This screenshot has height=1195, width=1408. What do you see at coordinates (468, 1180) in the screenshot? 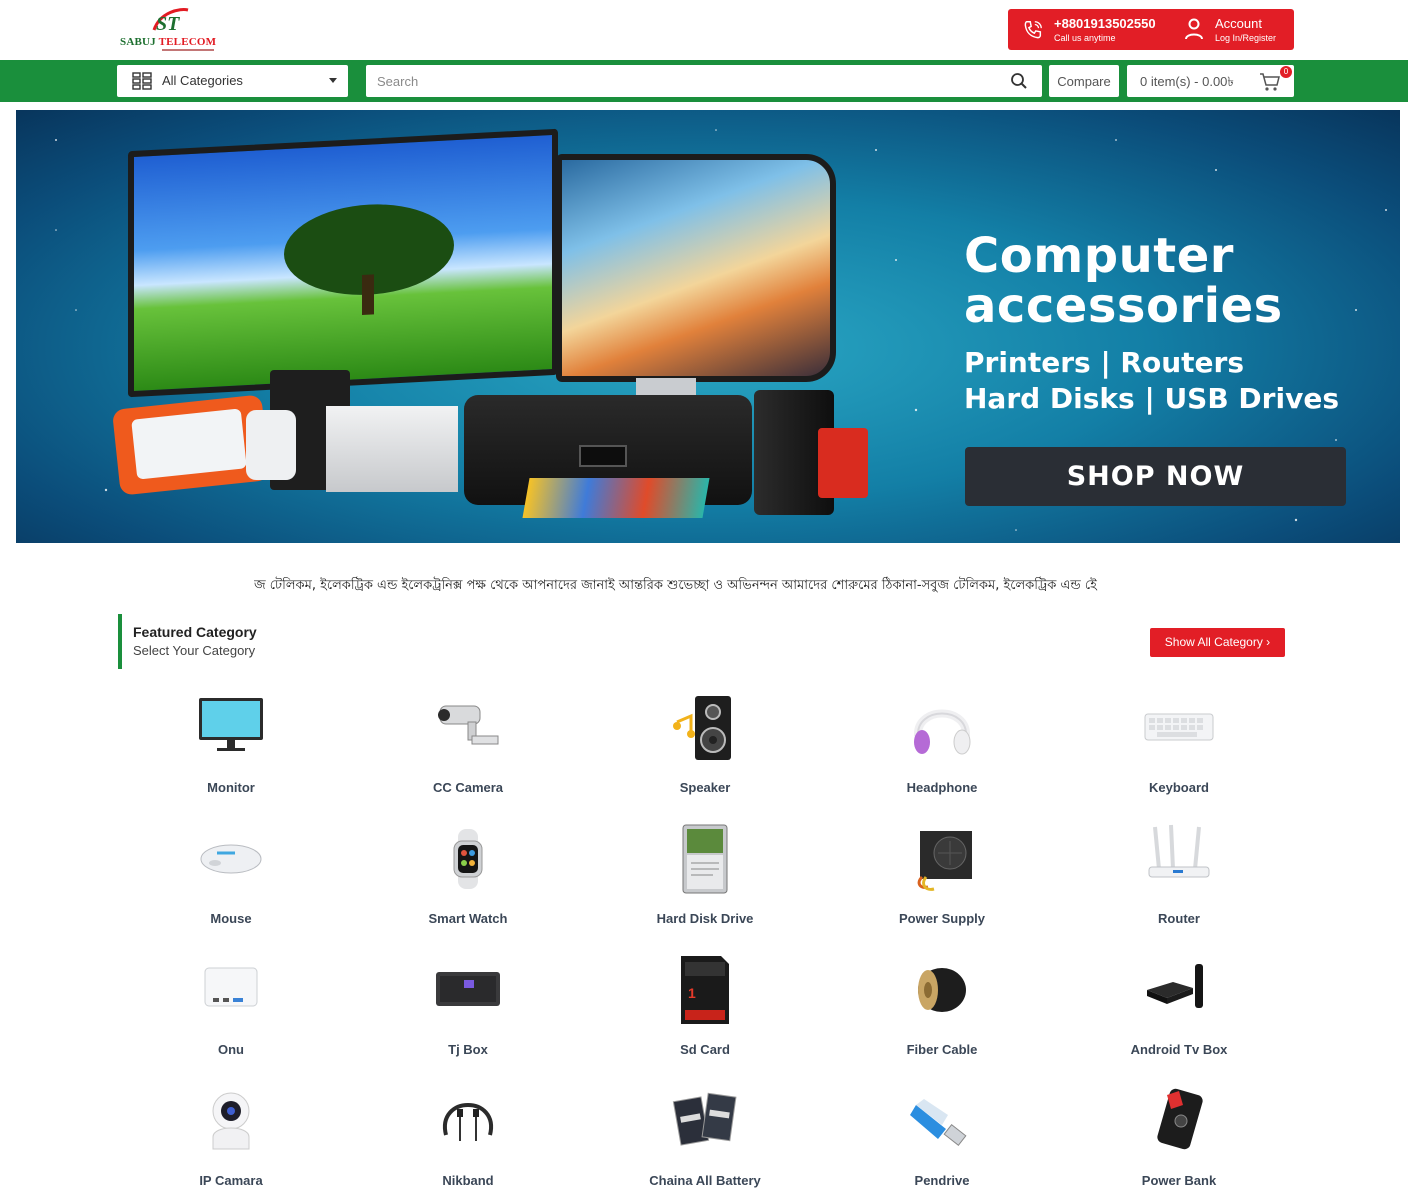
I see `category-label: Nikband` at bounding box center [468, 1180].